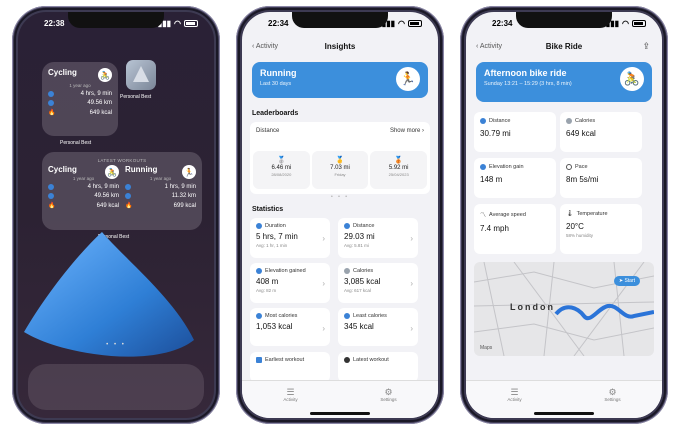 The height and width of the screenshot is (428, 680). I want to click on route-map: London ➤ Start Maps, so click(564, 309).